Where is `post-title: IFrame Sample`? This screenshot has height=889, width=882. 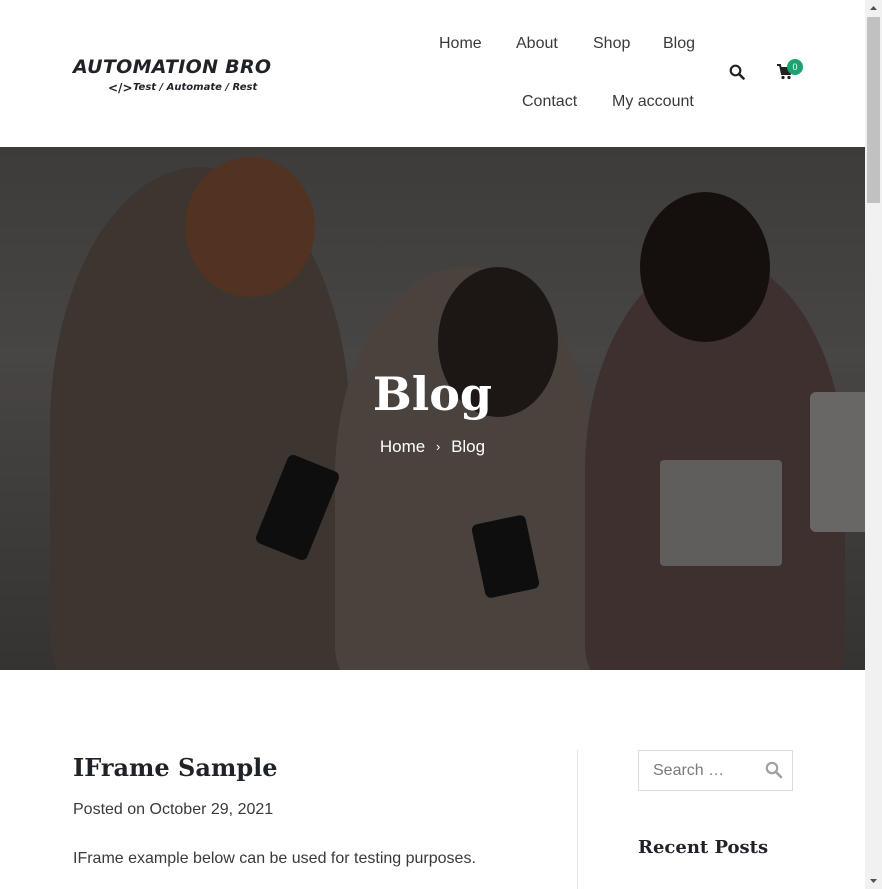 post-title: IFrame Sample is located at coordinates (175, 767).